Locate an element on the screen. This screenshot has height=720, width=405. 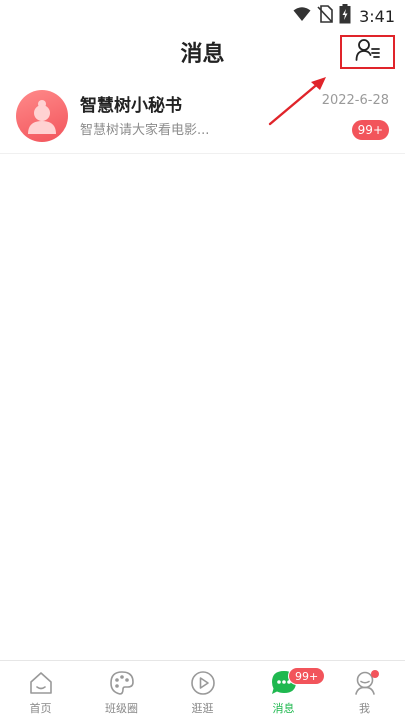
contacts-button is located at coordinates (367, 52).